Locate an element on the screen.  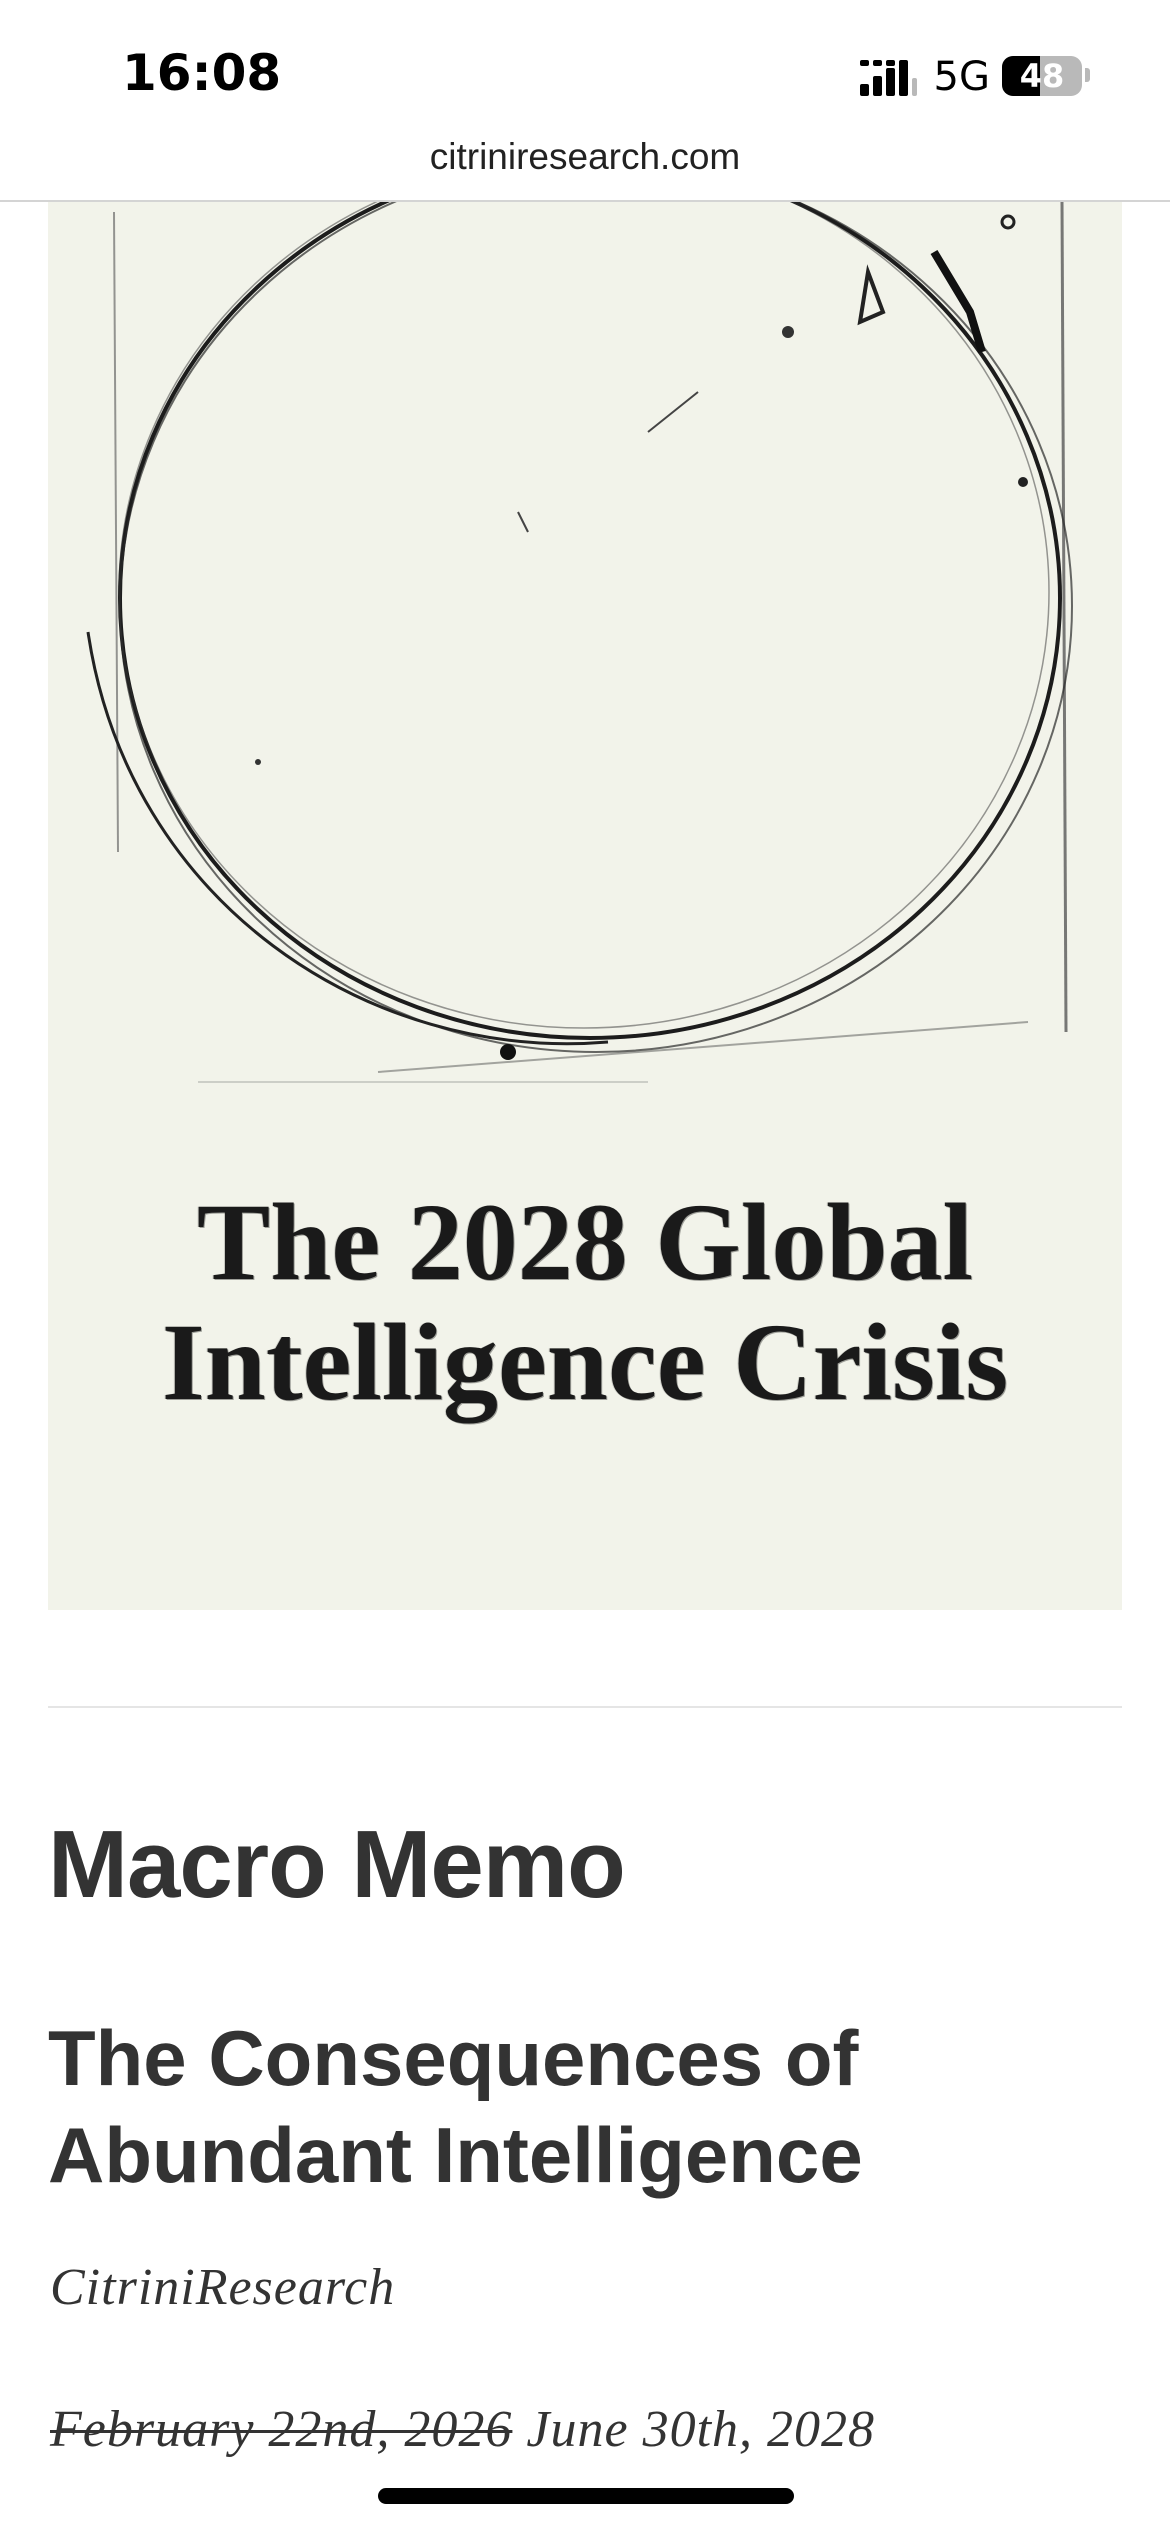
battery-icon: 48 is located at coordinates (1042, 76).